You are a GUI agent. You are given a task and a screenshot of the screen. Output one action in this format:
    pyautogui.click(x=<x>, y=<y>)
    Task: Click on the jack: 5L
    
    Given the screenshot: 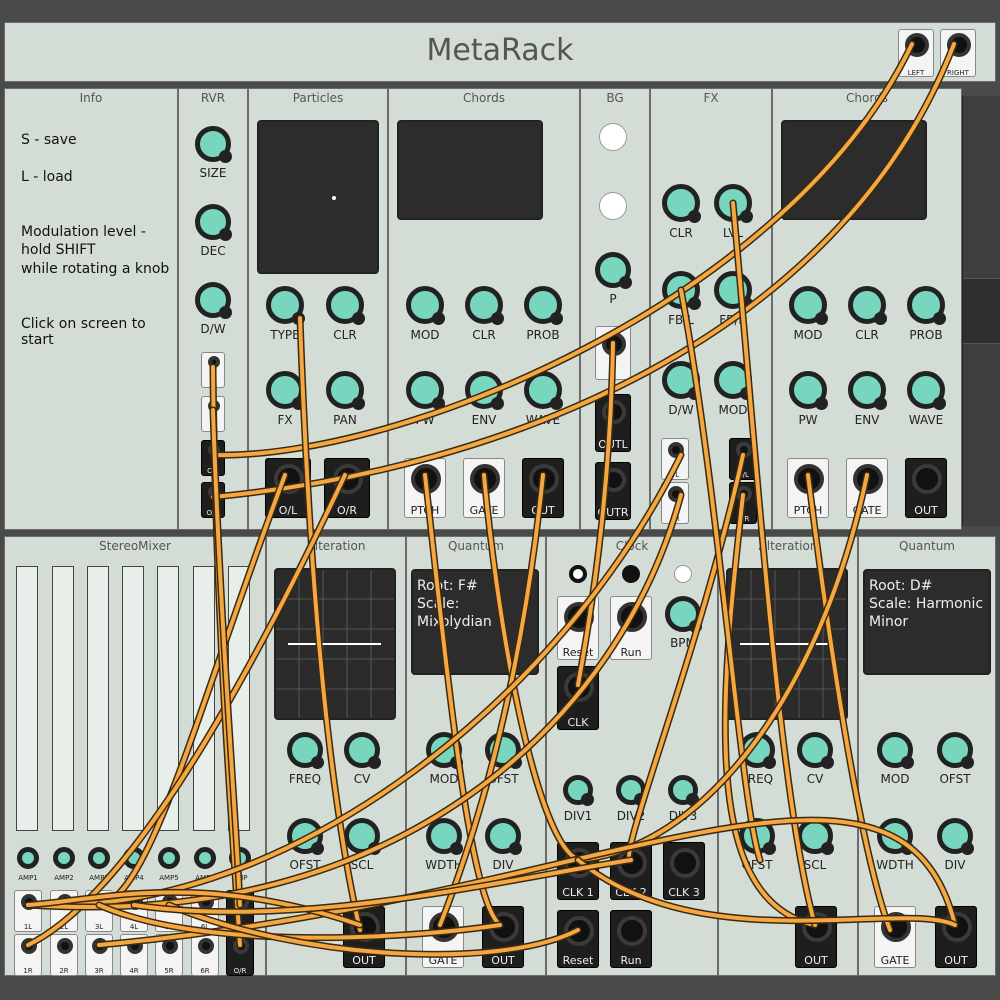 What is the action you would take?
    pyautogui.click(x=169, y=911)
    